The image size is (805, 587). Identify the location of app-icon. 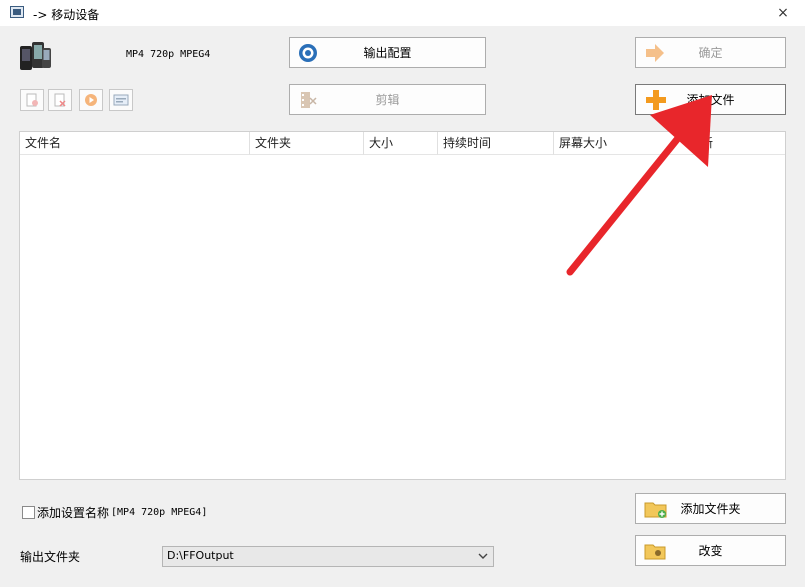
(17, 12).